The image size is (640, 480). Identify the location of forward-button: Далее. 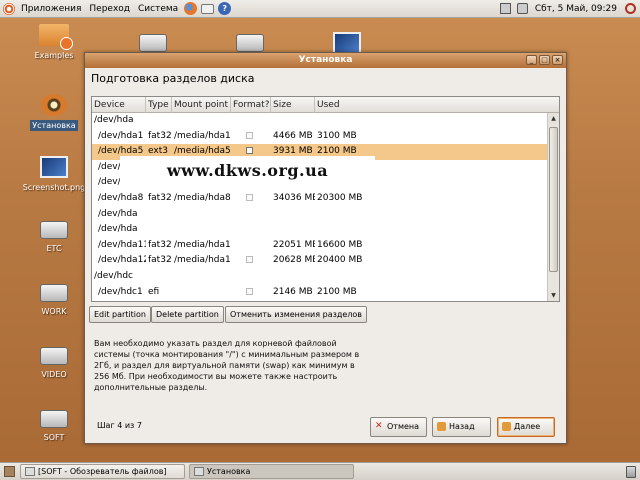
(526, 427).